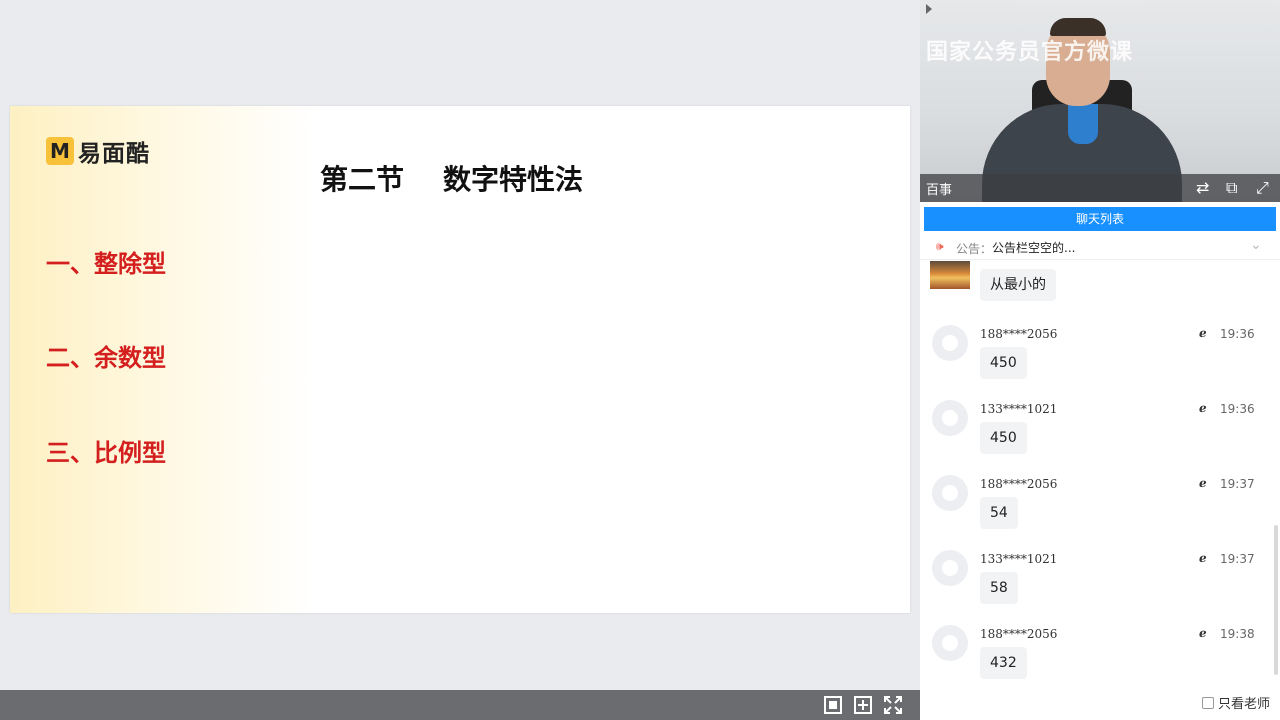 The width and height of the screenshot is (1280, 720). I want to click on popout-icon: ⧉, so click(1231, 188).